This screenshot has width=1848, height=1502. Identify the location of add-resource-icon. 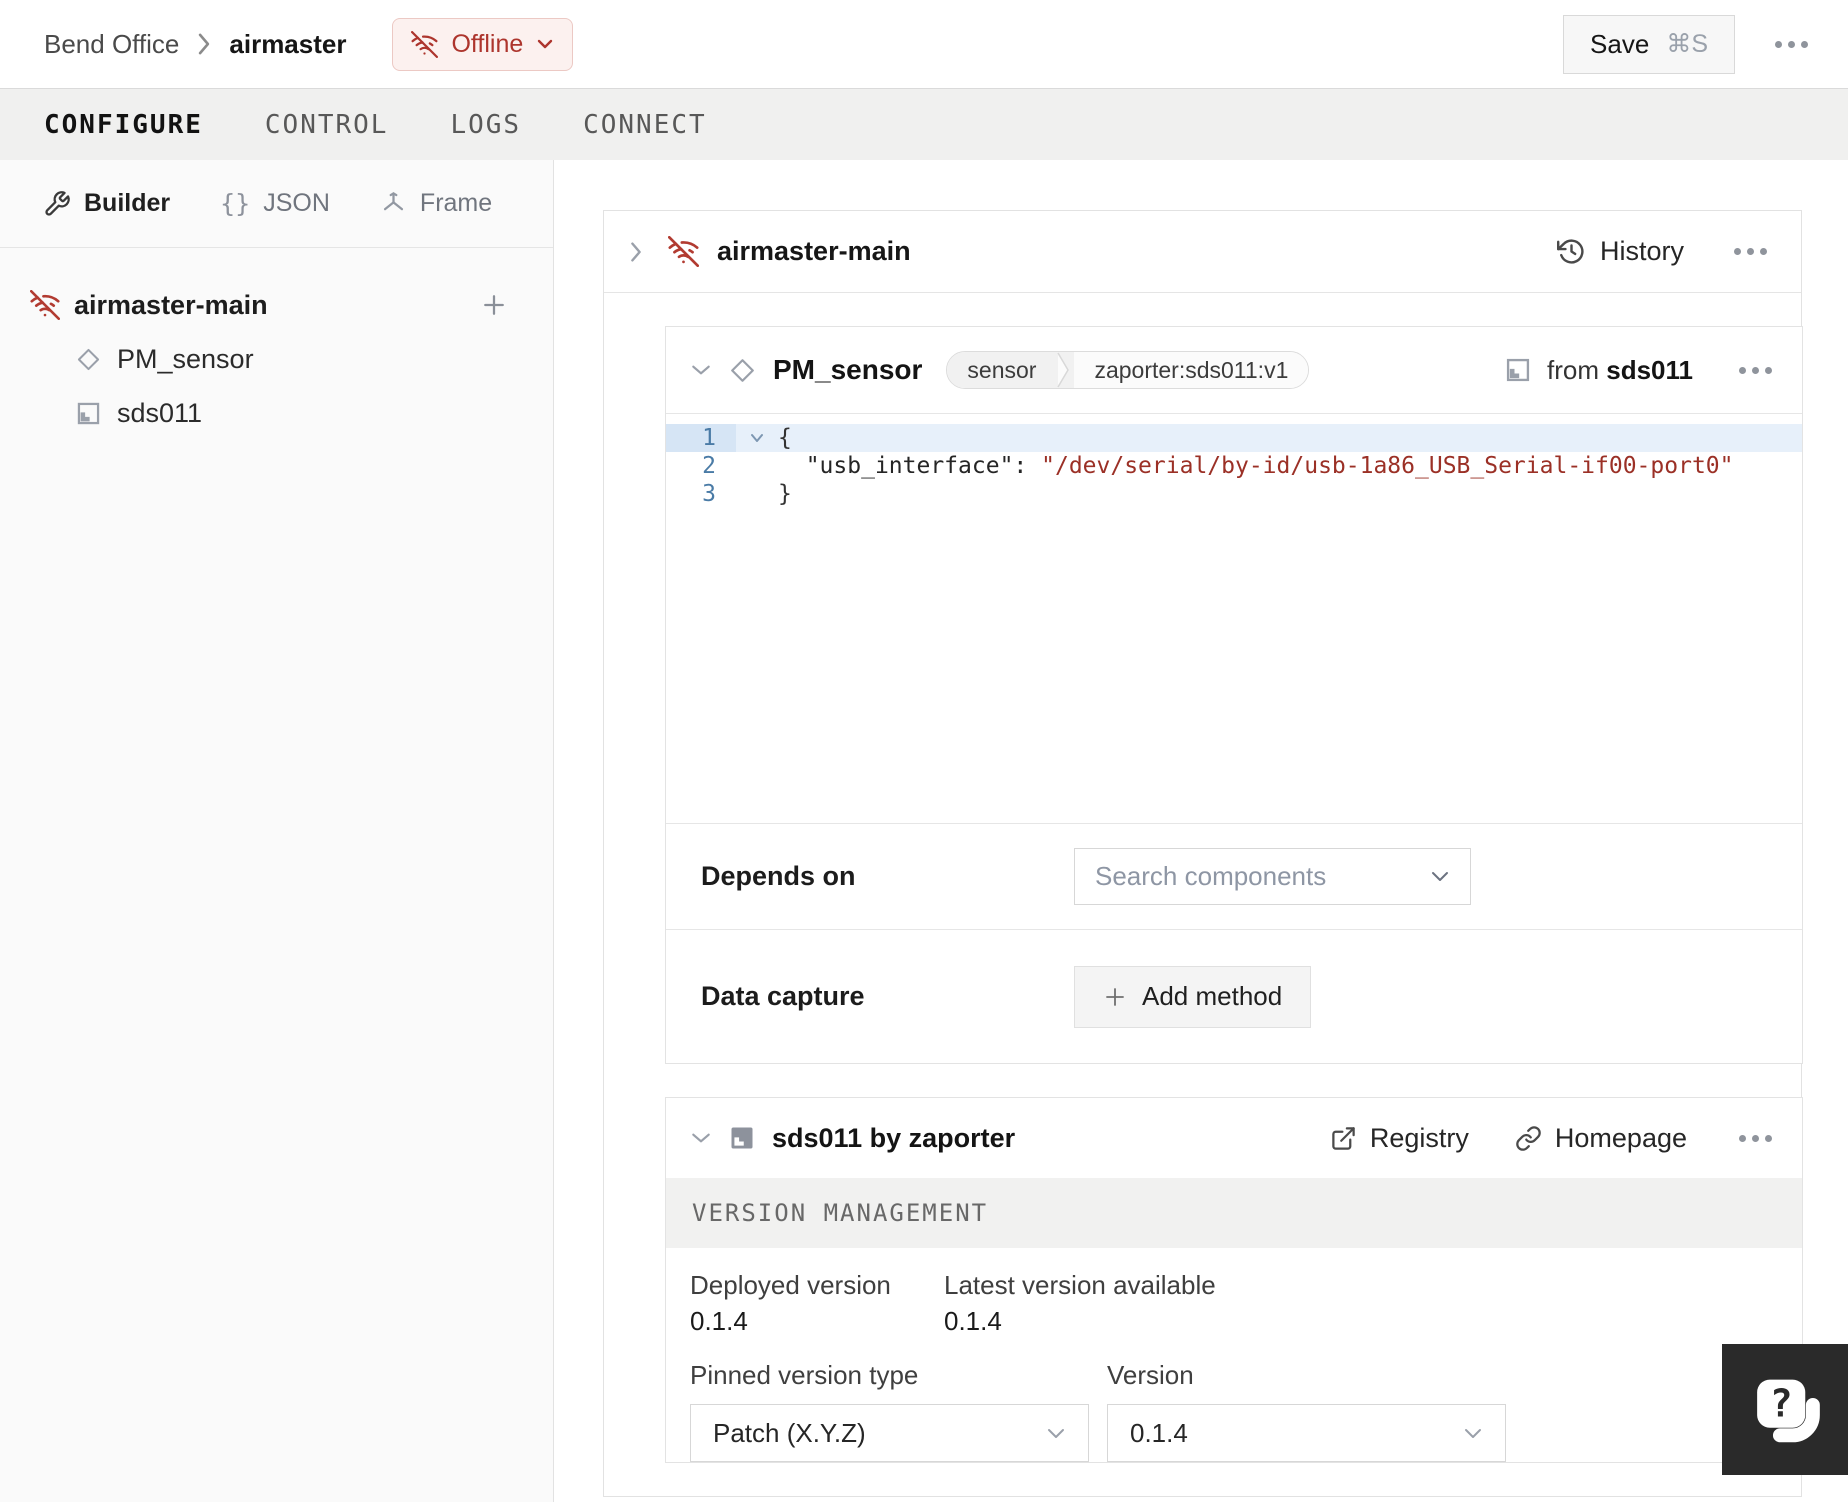
(494, 305).